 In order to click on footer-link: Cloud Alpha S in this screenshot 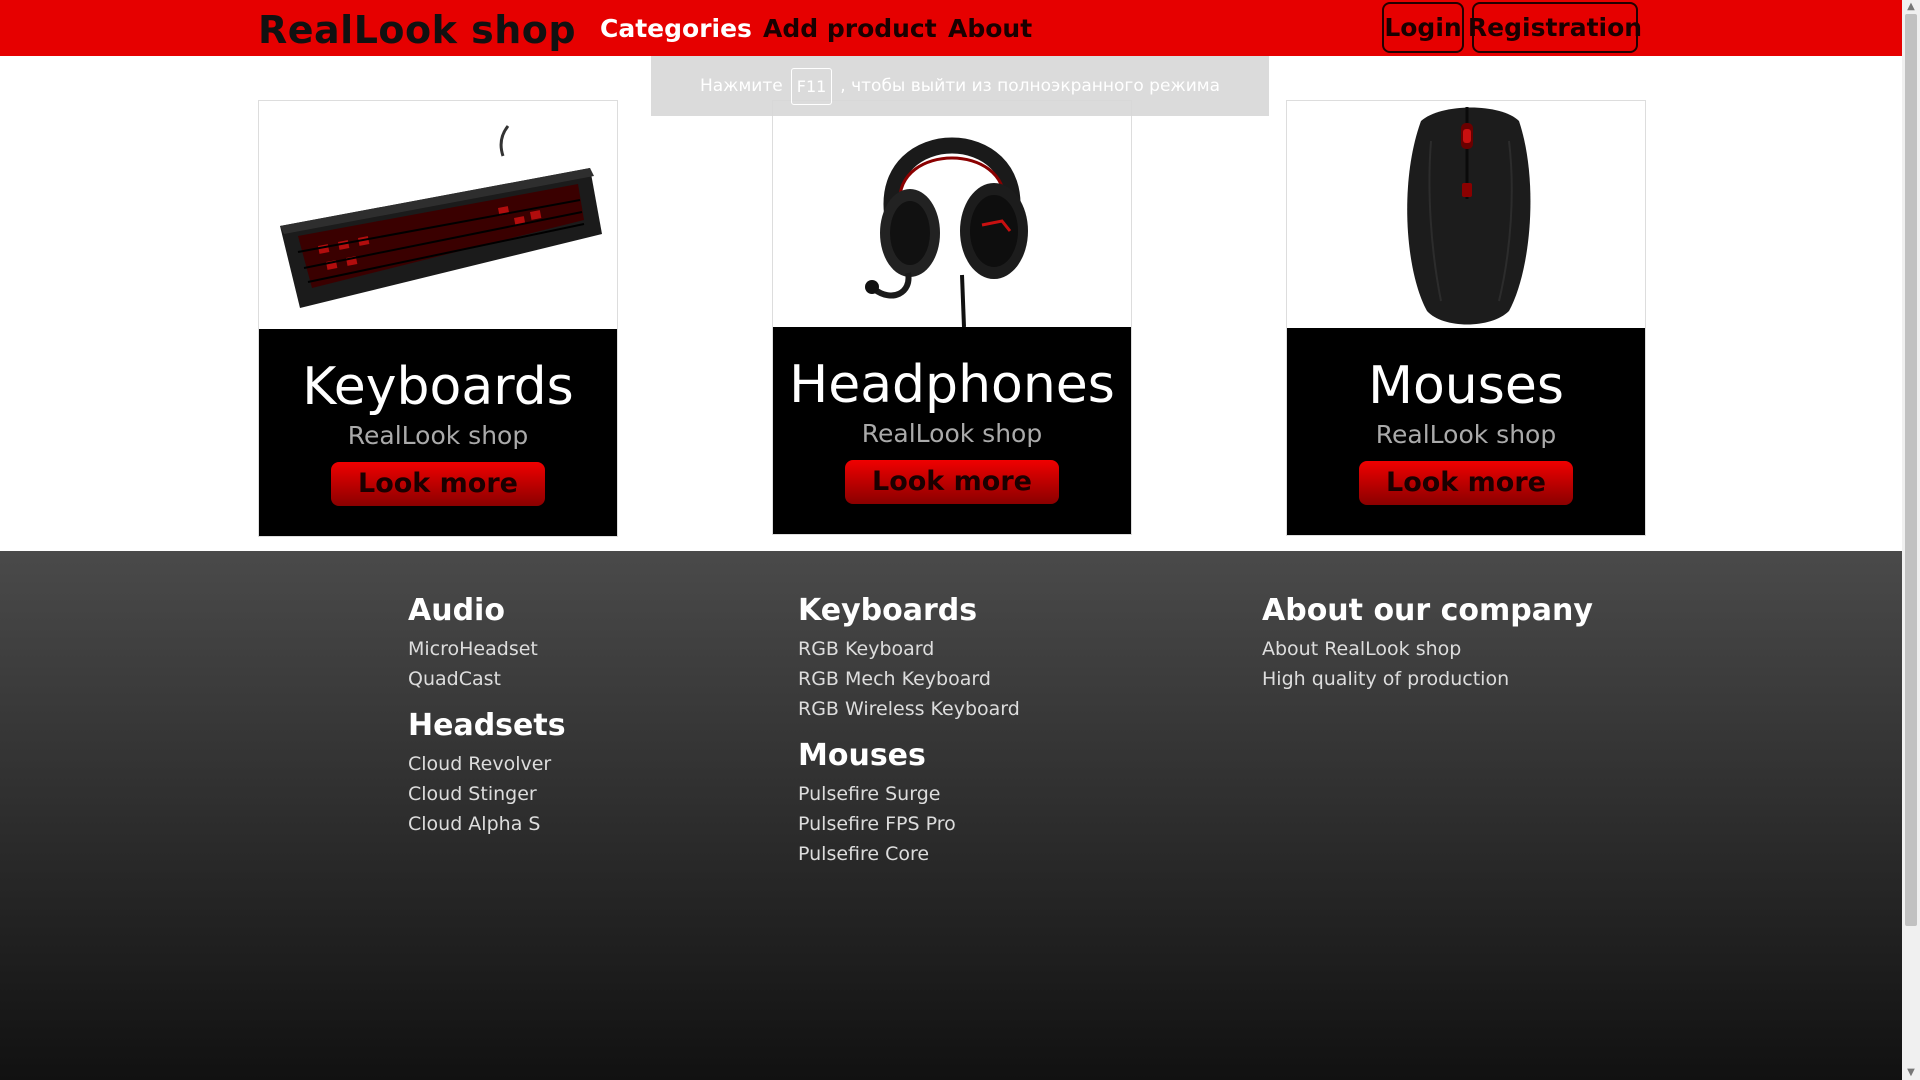, I will do `click(487, 824)`.